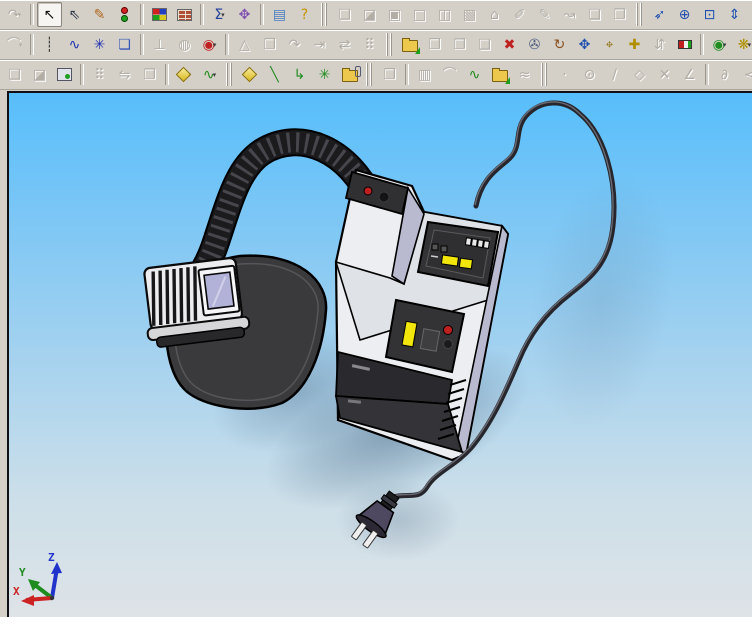  I want to click on delete-component-button: ✖, so click(509, 44).